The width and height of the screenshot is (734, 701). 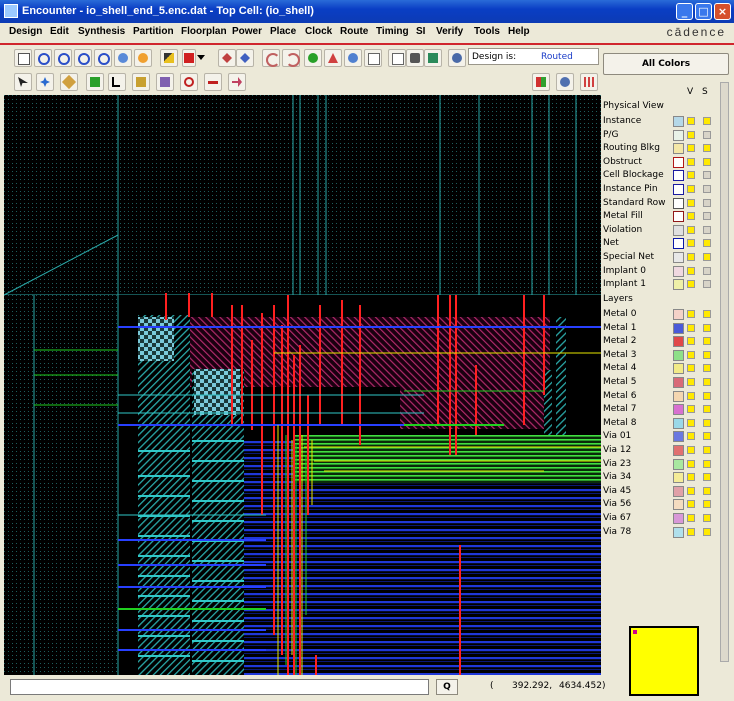 What do you see at coordinates (565, 82) in the screenshot?
I see `search-net-icon` at bounding box center [565, 82].